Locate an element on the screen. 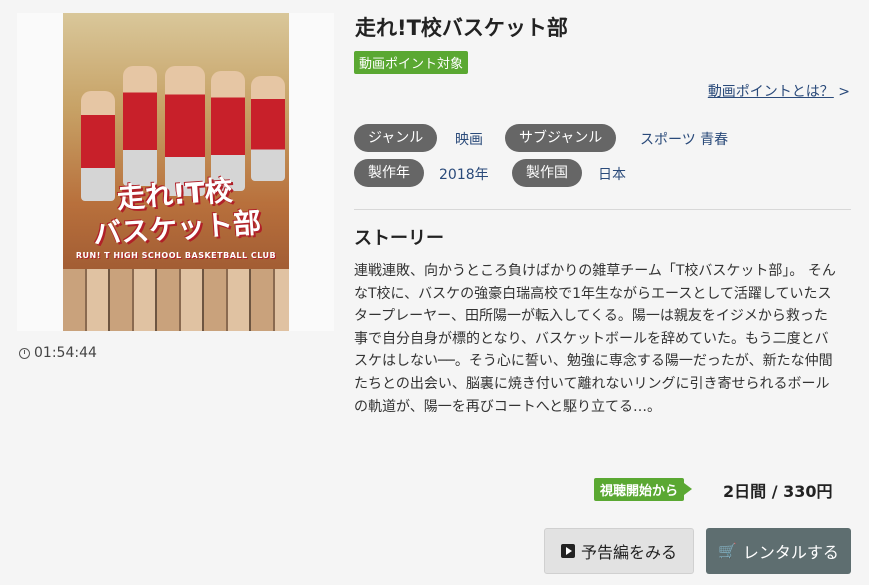  subgenre-label: サブジャンル is located at coordinates (561, 138).